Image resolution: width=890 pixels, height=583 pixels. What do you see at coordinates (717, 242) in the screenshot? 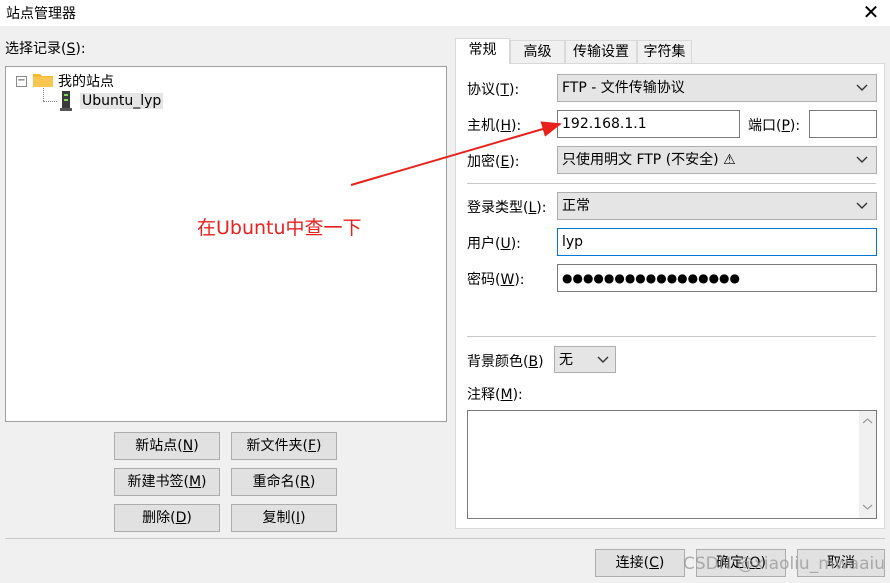
I see `user-input: lyp` at bounding box center [717, 242].